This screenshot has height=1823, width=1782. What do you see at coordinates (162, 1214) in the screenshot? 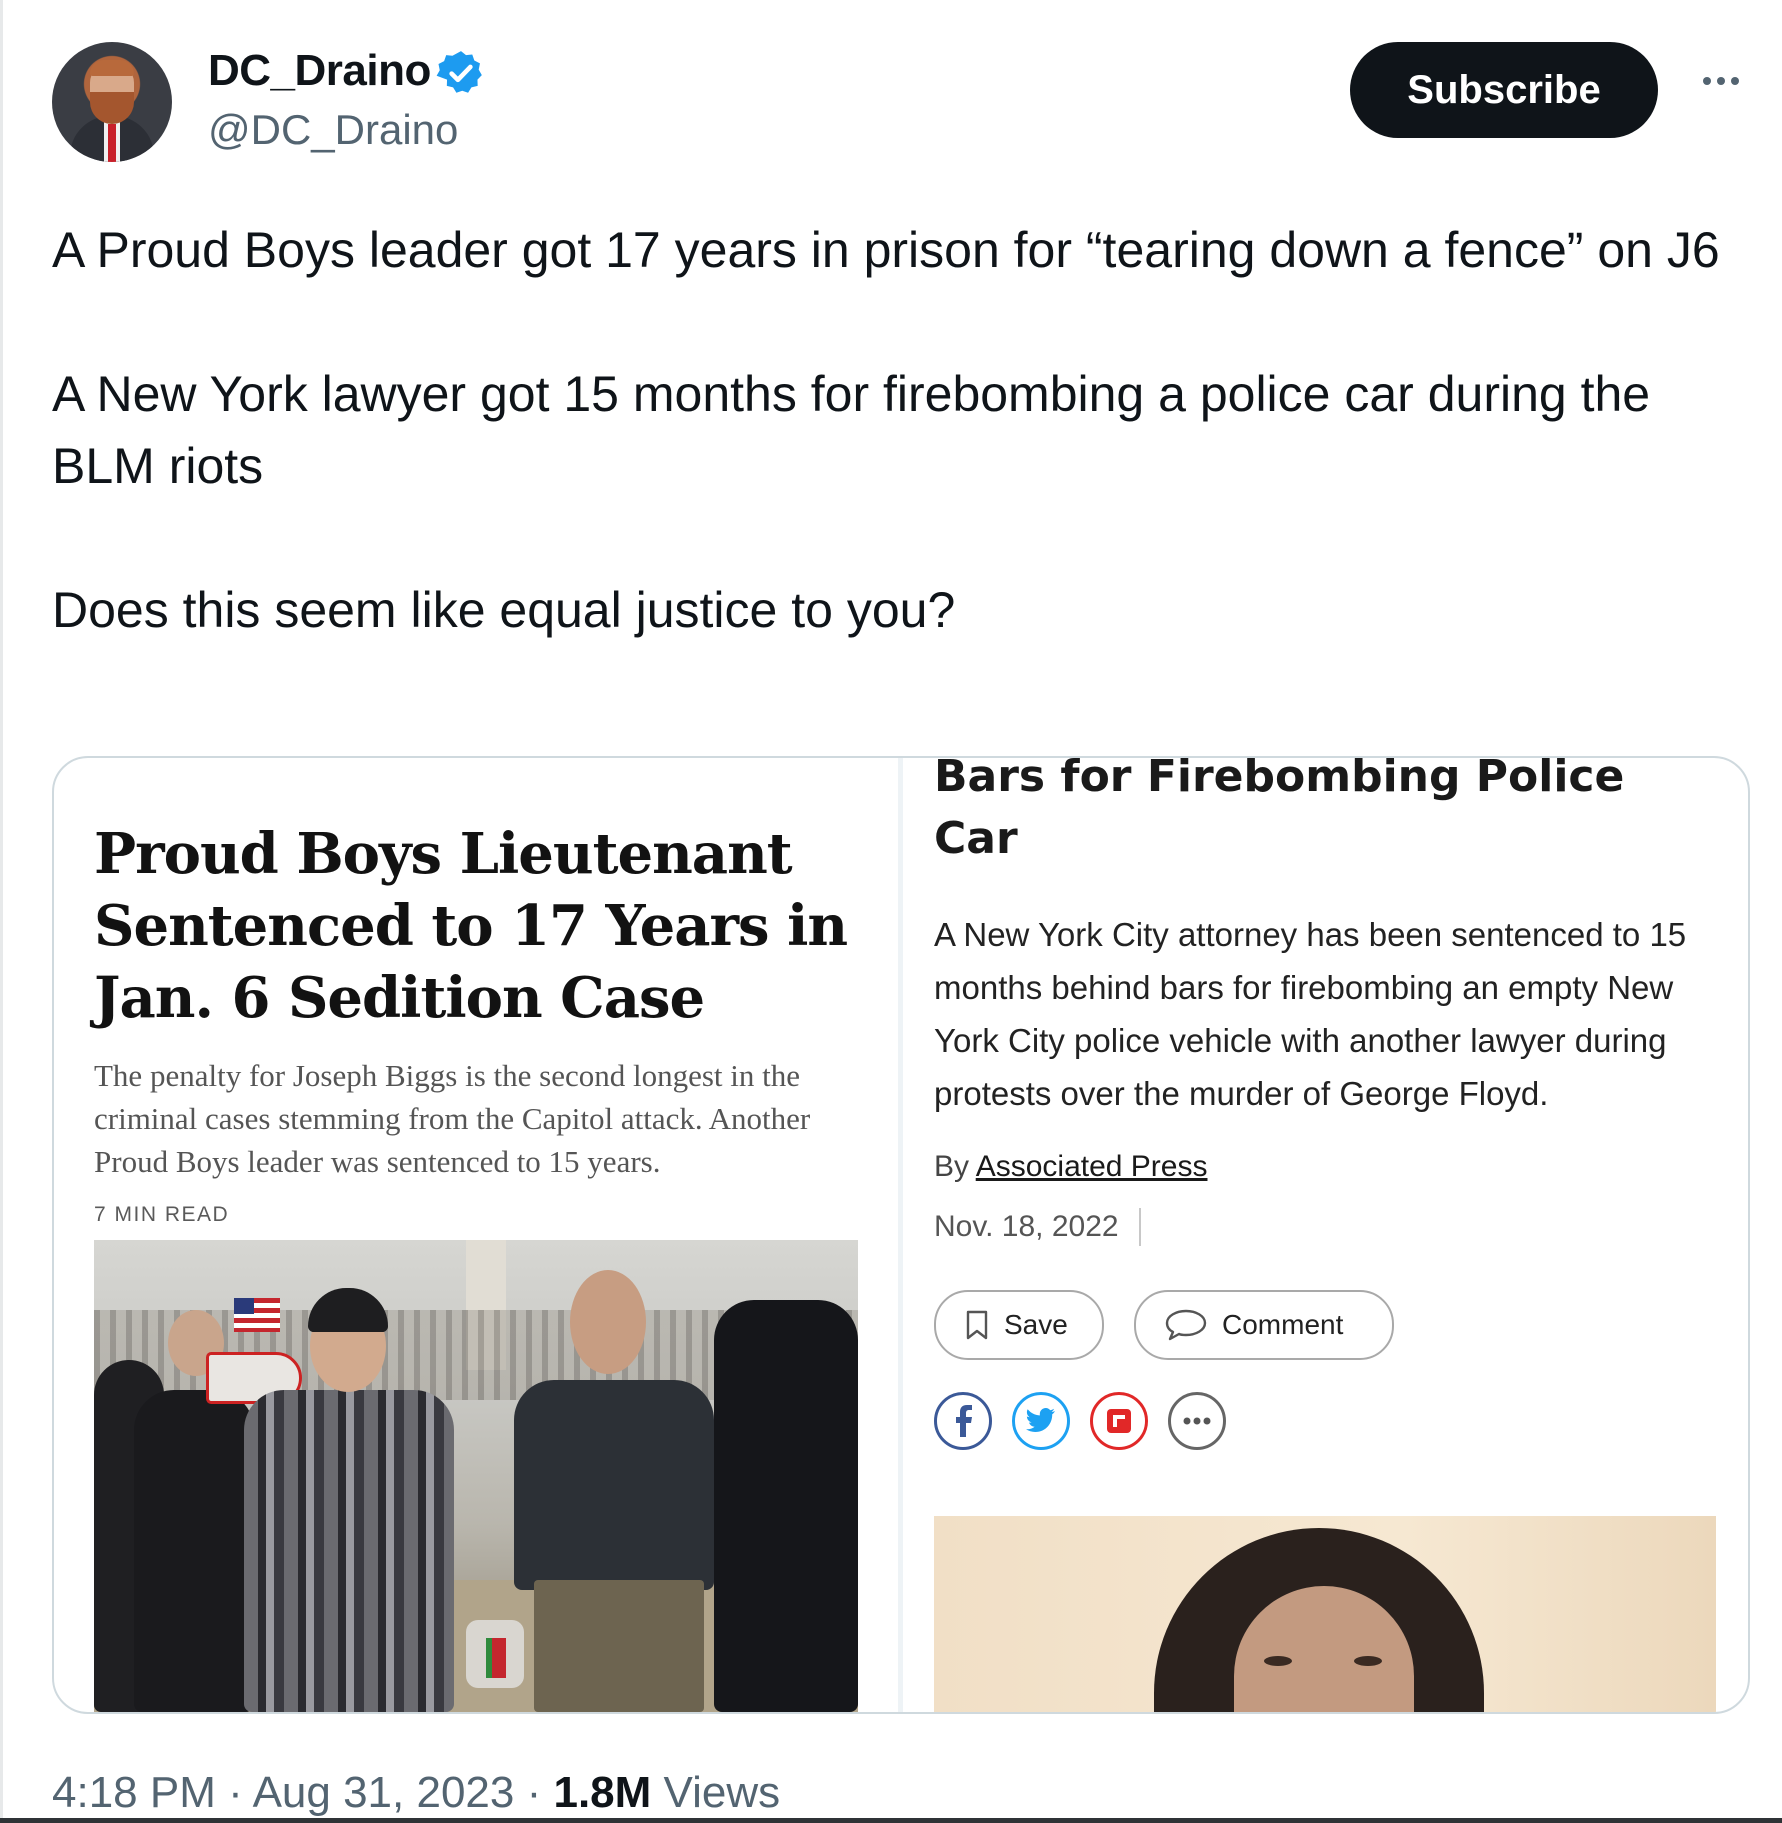
I see `left-article-read-time: 7 MIN READ` at bounding box center [162, 1214].